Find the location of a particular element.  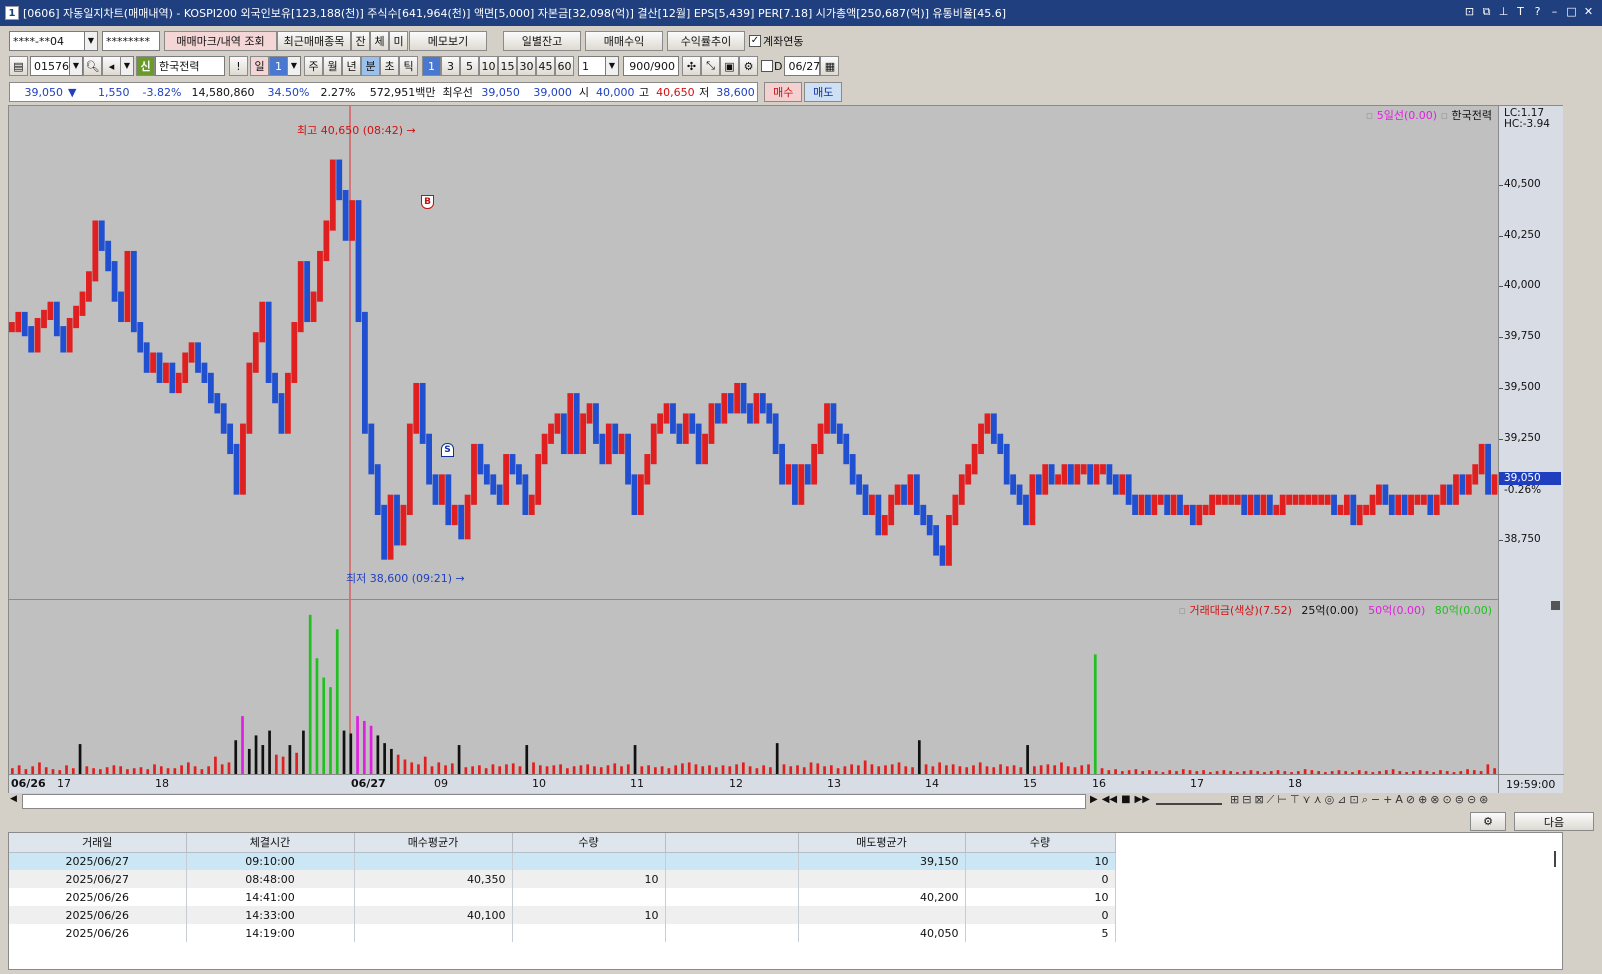

stock-code-input: 015760 is located at coordinates (53, 66).